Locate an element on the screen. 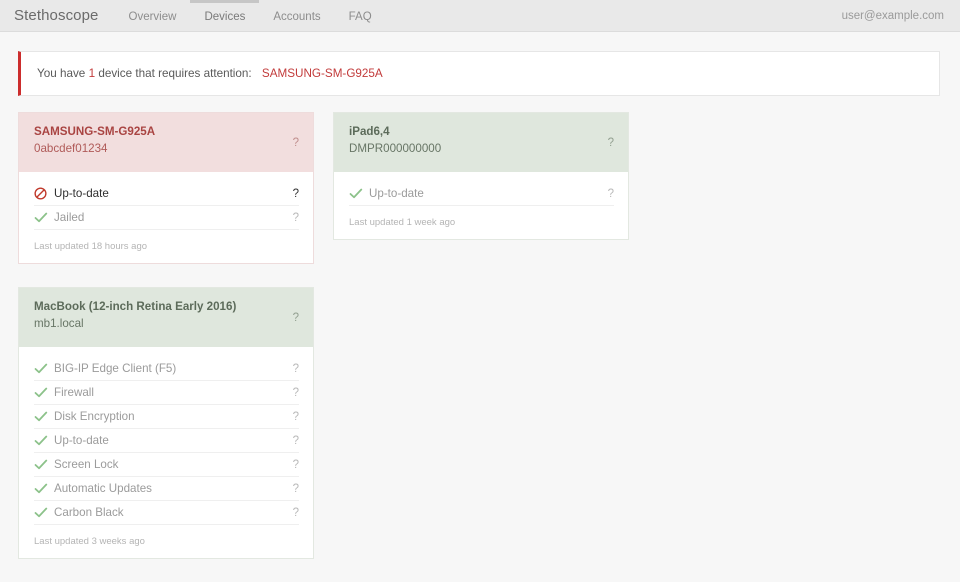  check-label: Jailed is located at coordinates (69, 217).